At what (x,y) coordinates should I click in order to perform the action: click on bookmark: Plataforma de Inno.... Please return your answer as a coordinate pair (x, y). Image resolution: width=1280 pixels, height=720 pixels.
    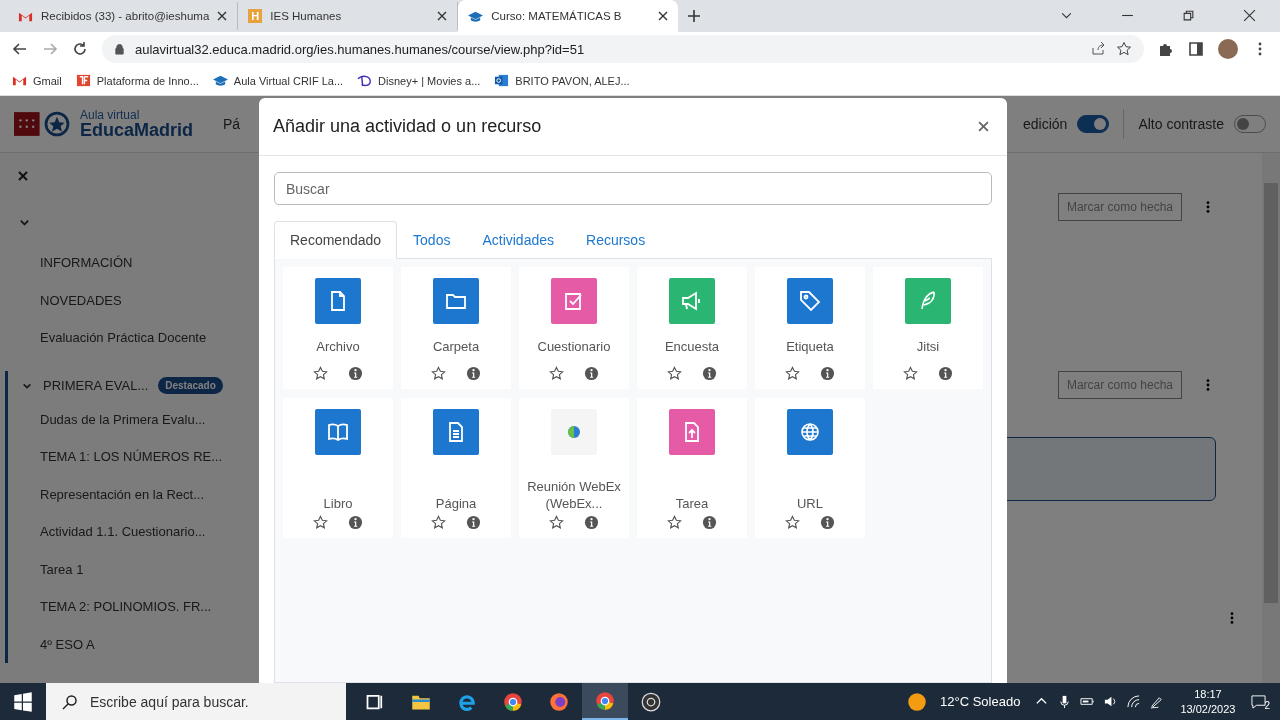
    Looking at the image, I should click on (137, 80).